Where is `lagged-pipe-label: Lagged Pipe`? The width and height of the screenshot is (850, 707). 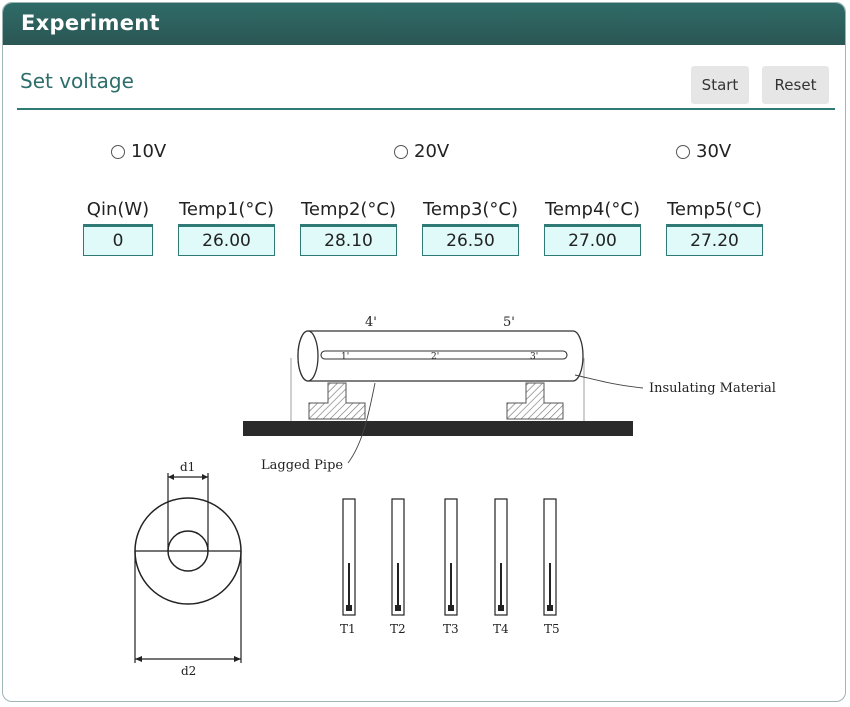 lagged-pipe-label: Lagged Pipe is located at coordinates (302, 465).